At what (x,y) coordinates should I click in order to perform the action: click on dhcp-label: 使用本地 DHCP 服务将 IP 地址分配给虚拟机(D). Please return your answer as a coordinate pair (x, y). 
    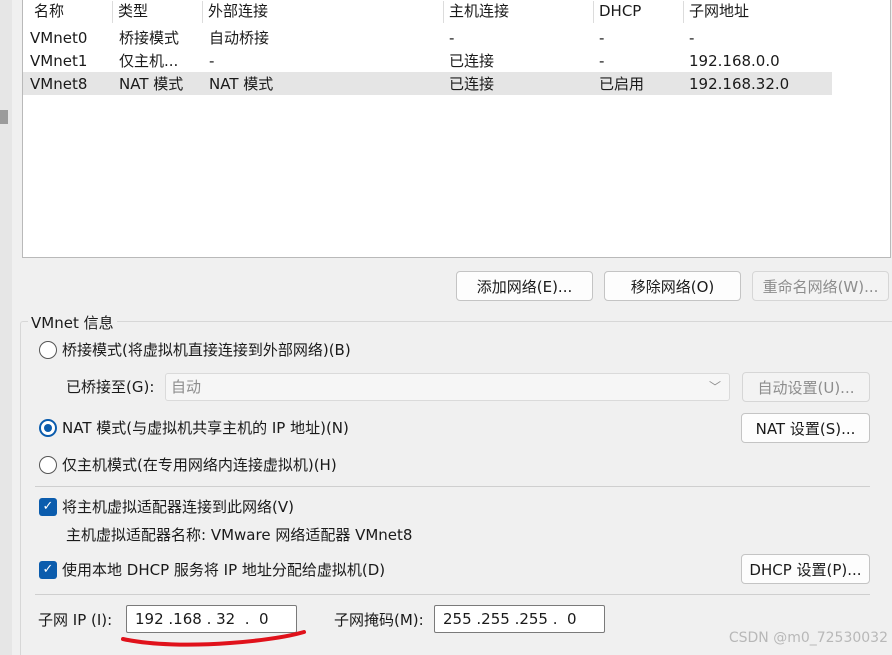
    Looking at the image, I should click on (223, 570).